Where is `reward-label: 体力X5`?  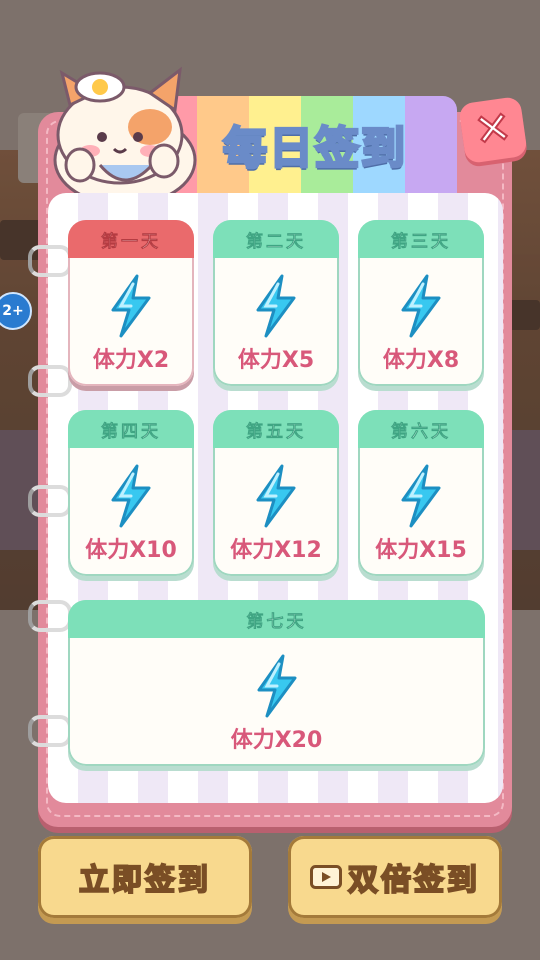 reward-label: 体力X5 is located at coordinates (276, 360).